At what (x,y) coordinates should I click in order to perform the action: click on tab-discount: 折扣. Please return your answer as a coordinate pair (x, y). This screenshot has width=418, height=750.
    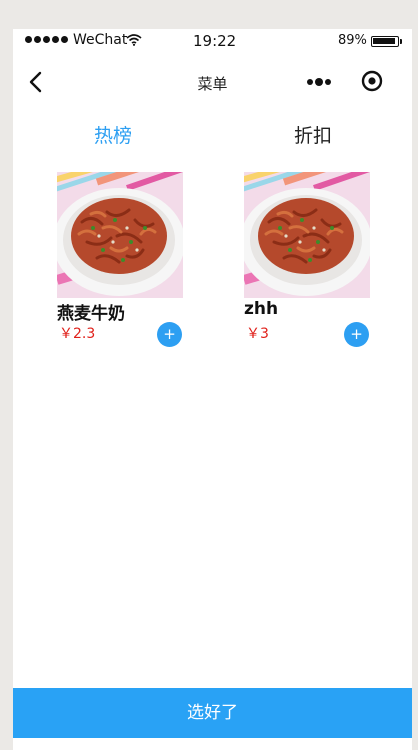
    Looking at the image, I should click on (313, 134).